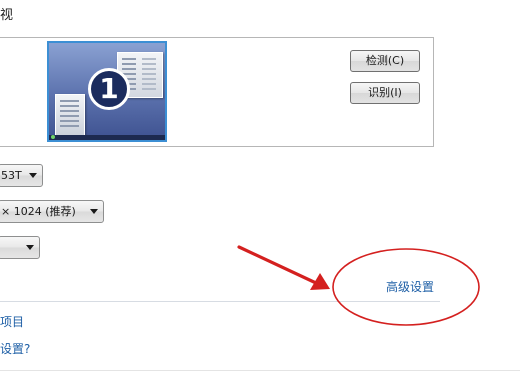 Image resolution: width=520 pixels, height=373 pixels. What do you see at coordinates (11, 175) in the screenshot?
I see `display-select-value: 53T` at bounding box center [11, 175].